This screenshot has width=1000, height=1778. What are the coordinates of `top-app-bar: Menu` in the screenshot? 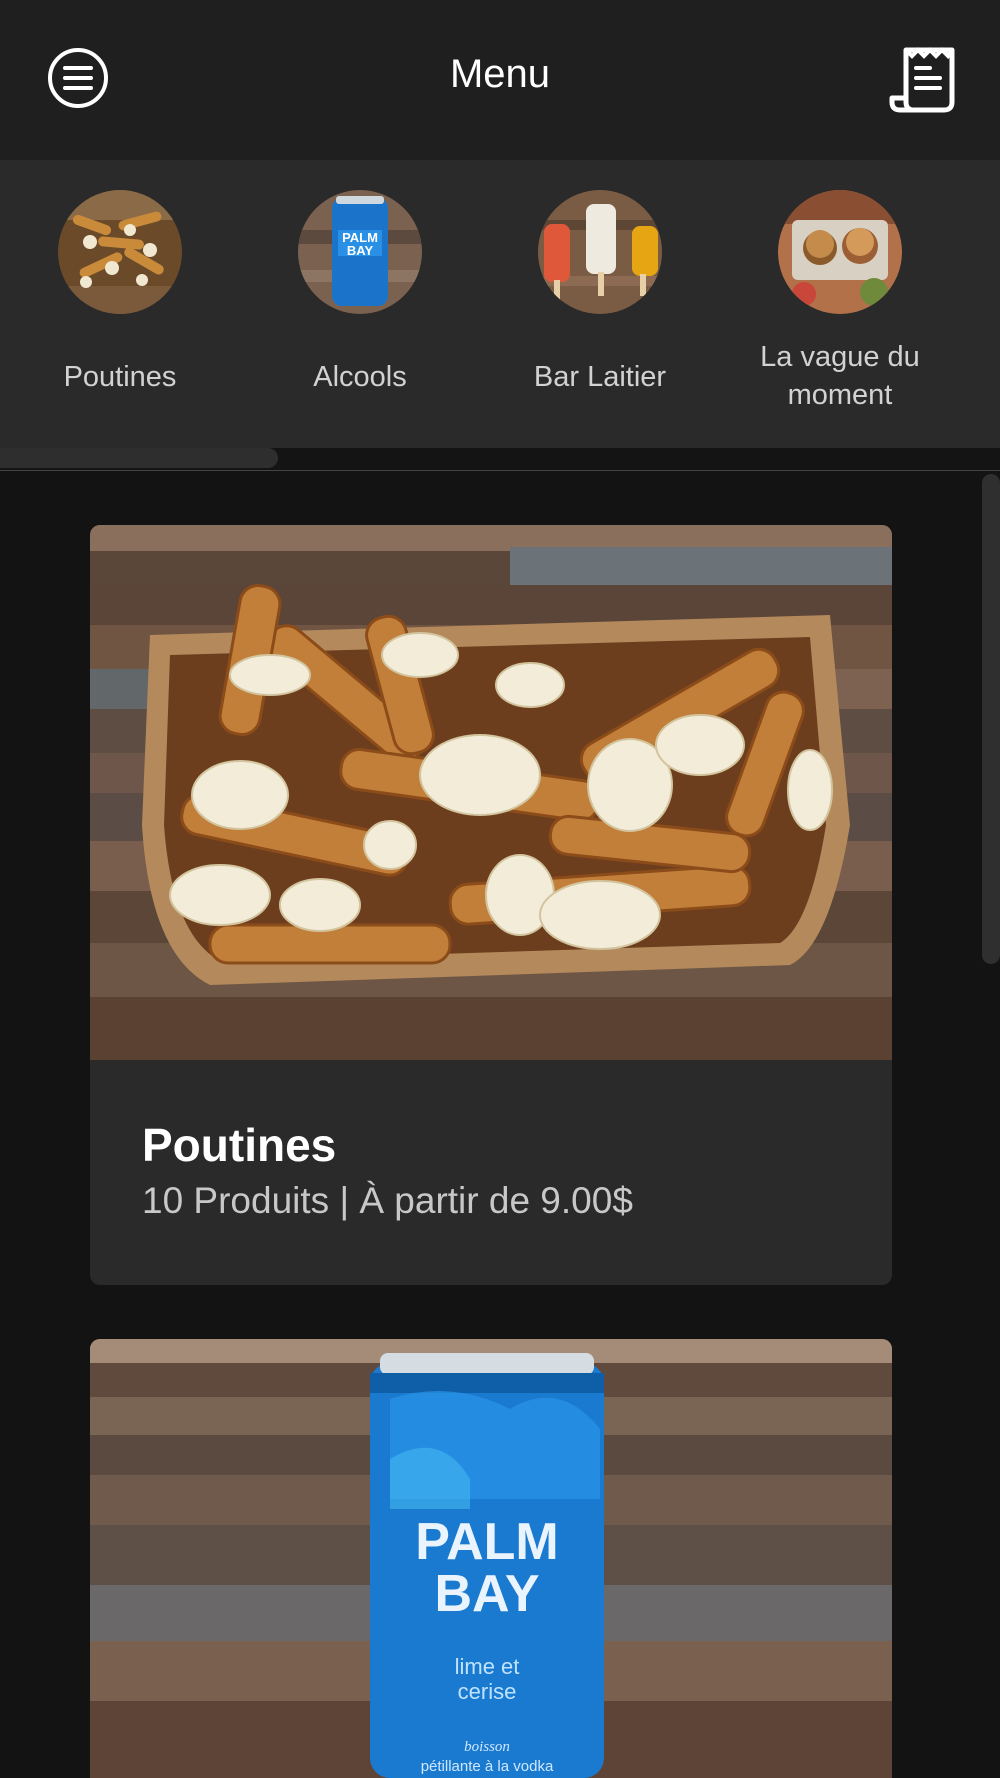 It's located at (500, 80).